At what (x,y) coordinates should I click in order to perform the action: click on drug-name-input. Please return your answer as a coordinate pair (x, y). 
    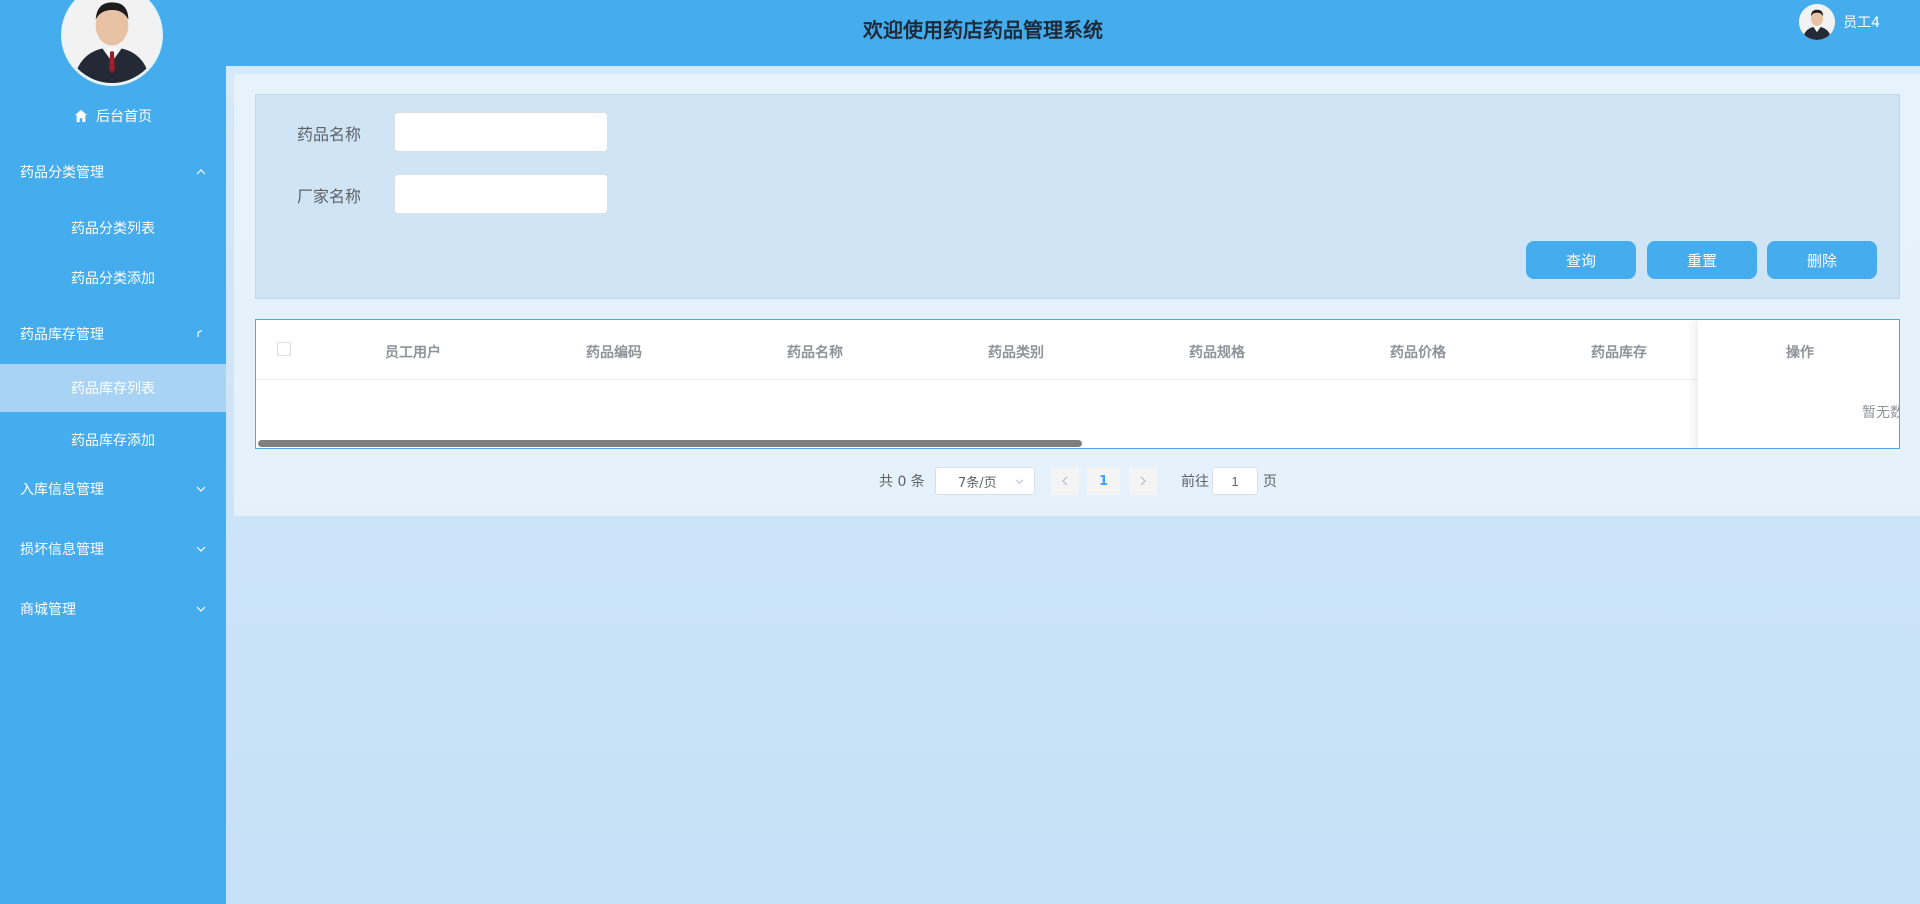
    Looking at the image, I should click on (501, 132).